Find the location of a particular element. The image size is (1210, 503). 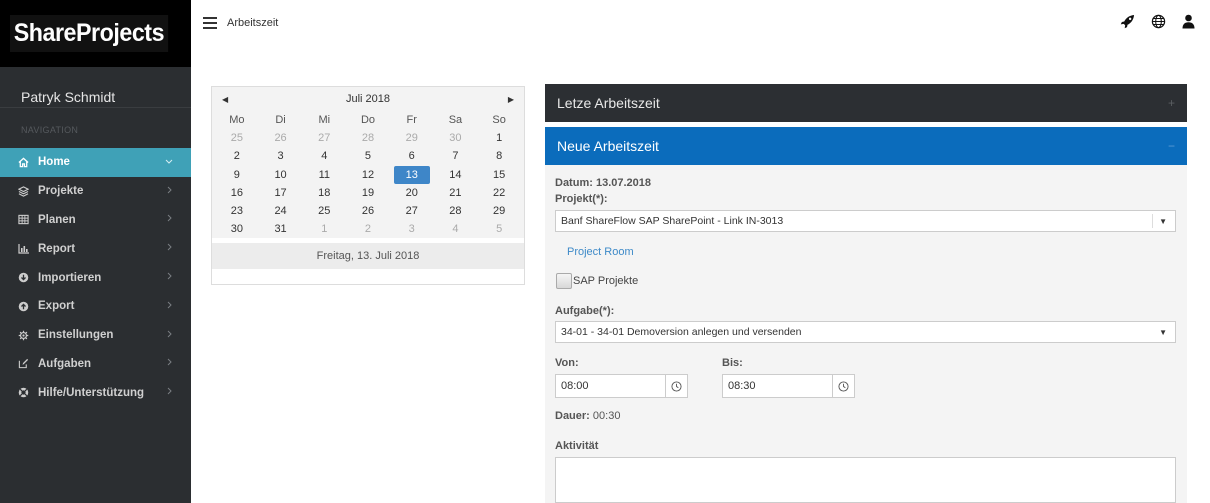

calendar-day: 23 is located at coordinates (237, 211).